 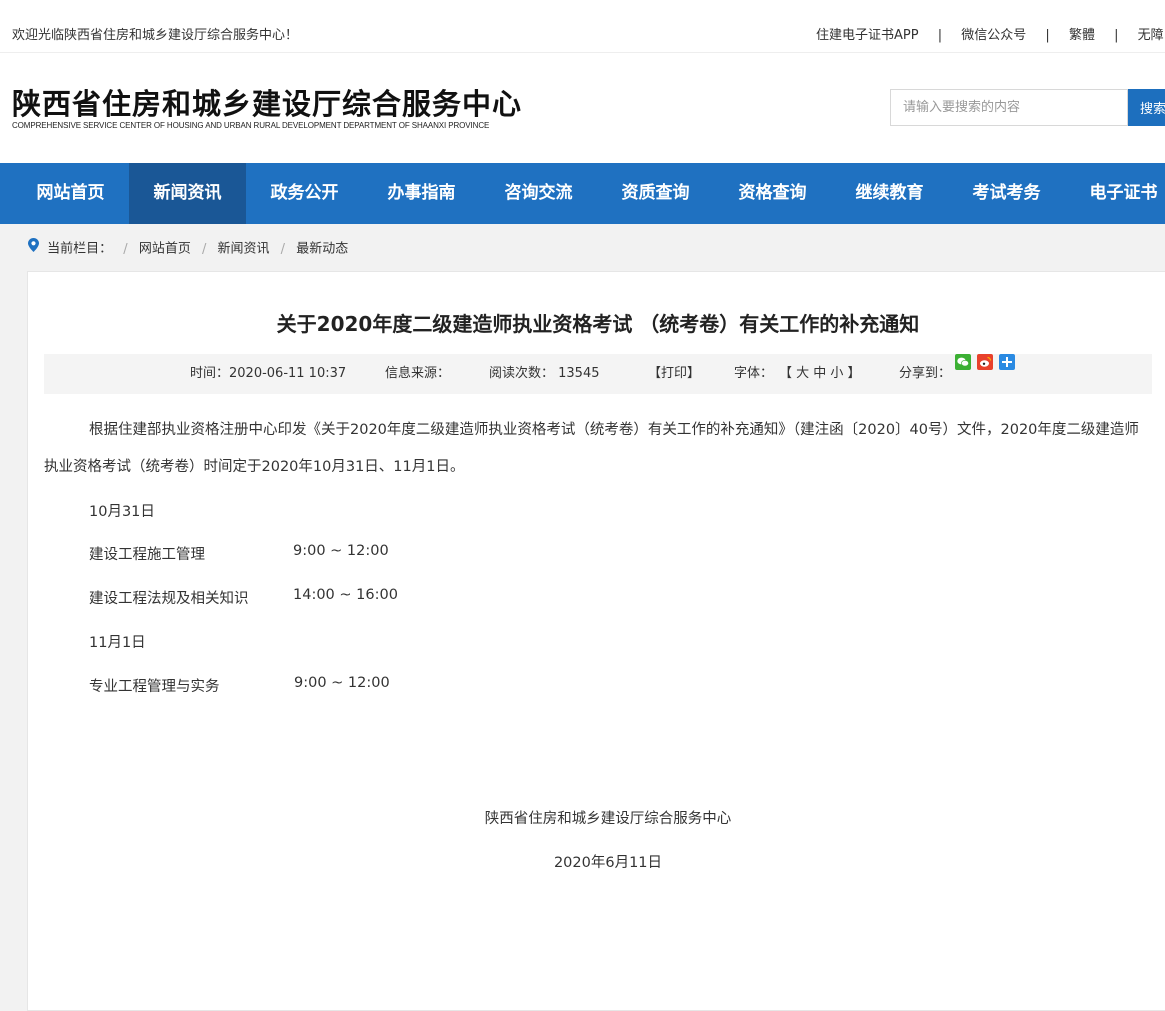 What do you see at coordinates (1082, 35) in the screenshot?
I see `traditional-chinese-link: 繁體` at bounding box center [1082, 35].